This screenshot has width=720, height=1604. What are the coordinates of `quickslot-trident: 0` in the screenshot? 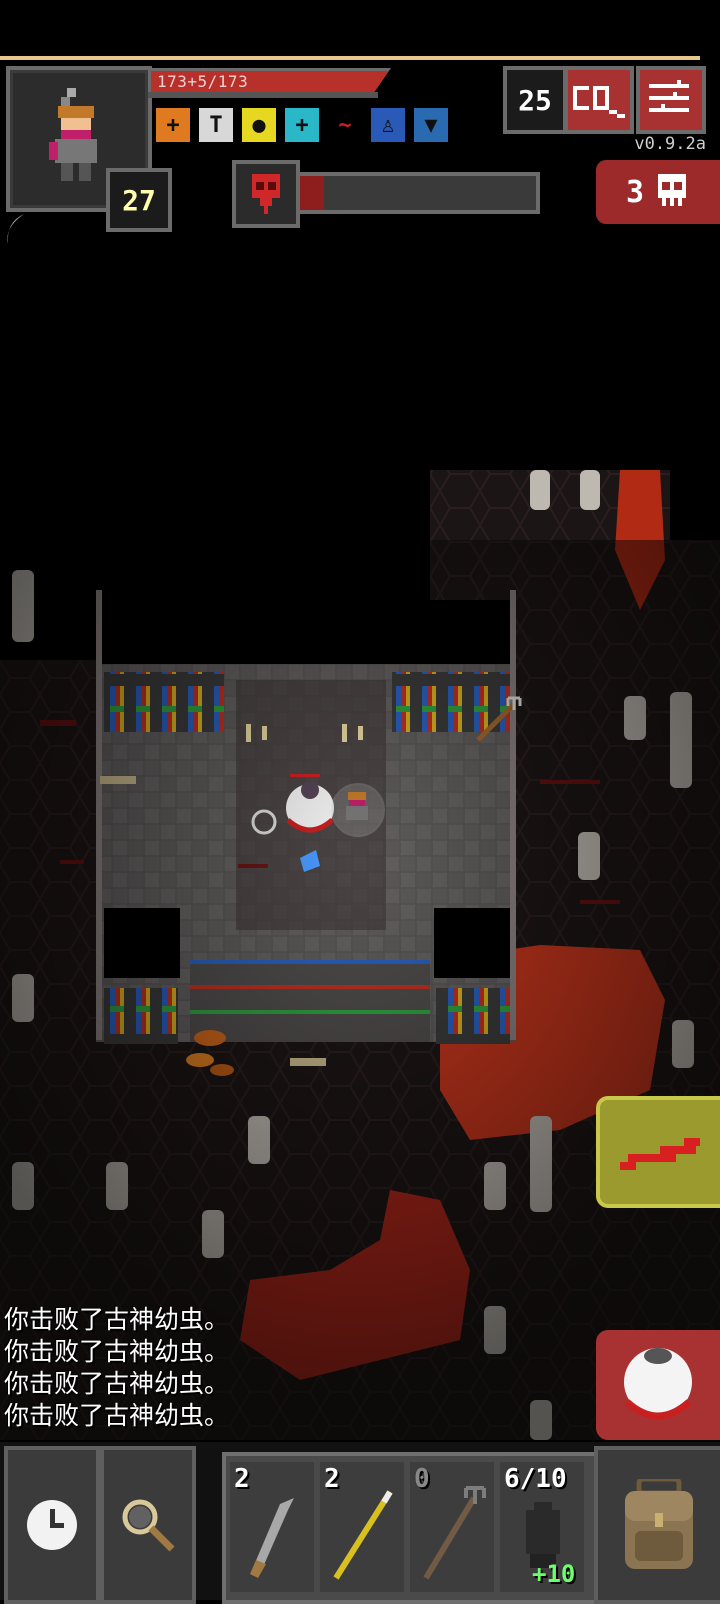 It's located at (452, 1527).